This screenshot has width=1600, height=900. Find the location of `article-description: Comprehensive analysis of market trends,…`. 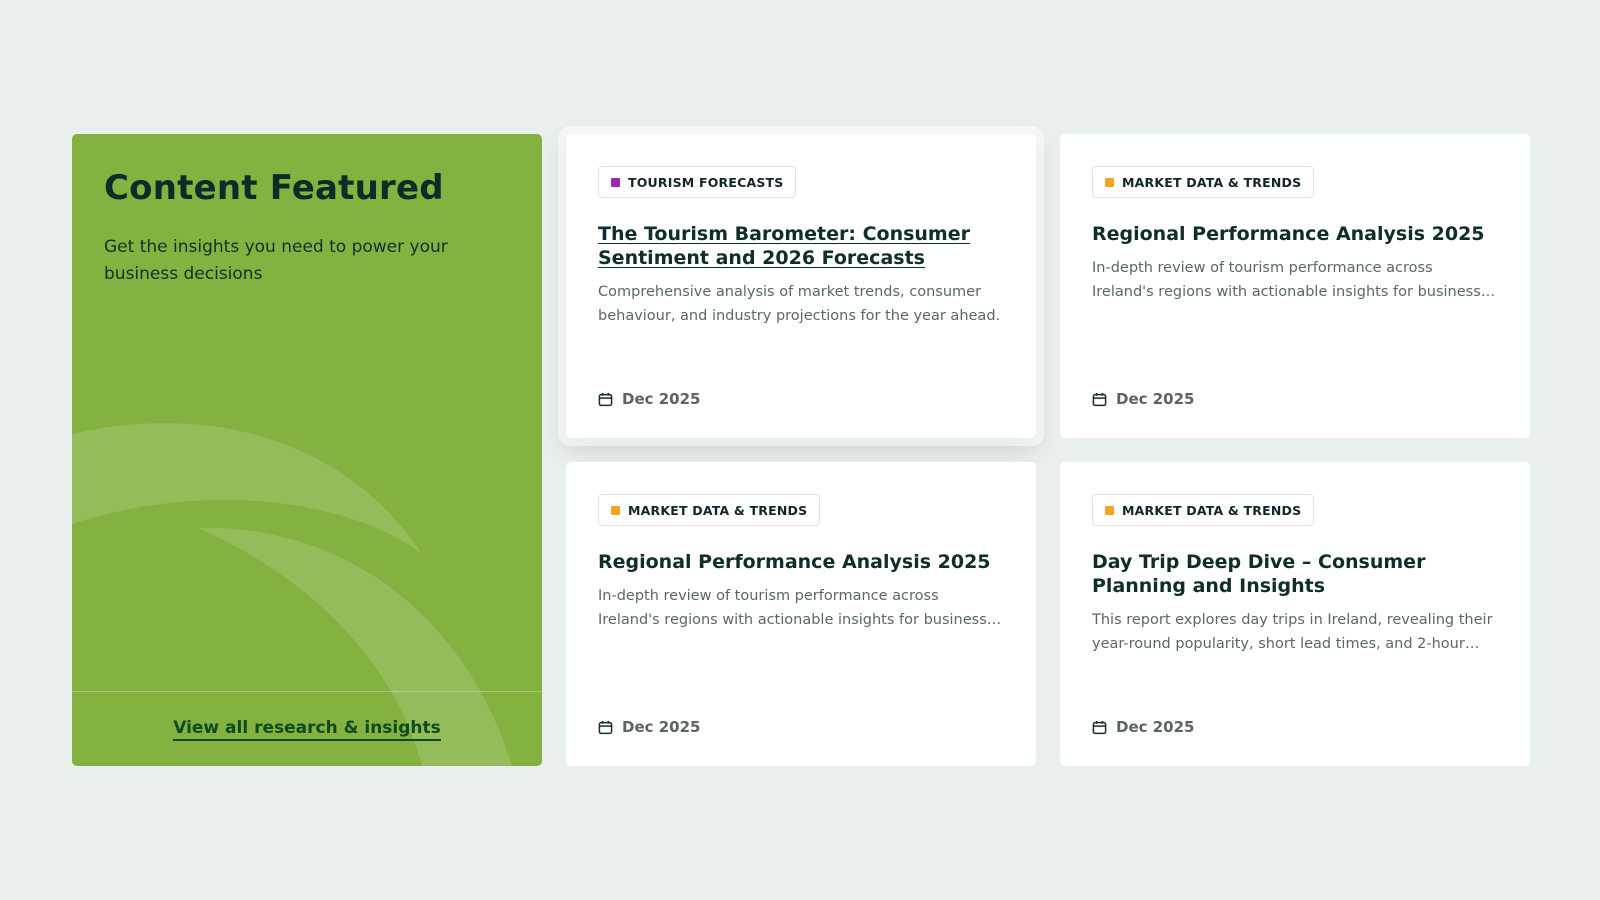

article-description: Comprehensive analysis of market trends,… is located at coordinates (799, 304).